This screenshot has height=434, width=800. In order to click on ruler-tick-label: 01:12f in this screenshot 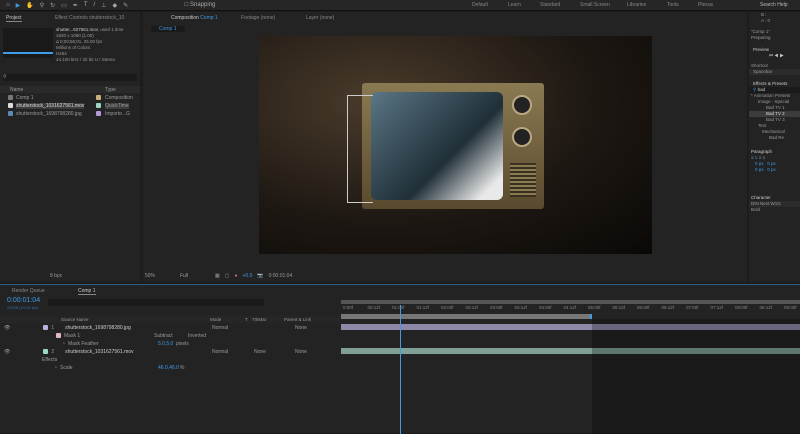, I will do `click(423, 307)`.